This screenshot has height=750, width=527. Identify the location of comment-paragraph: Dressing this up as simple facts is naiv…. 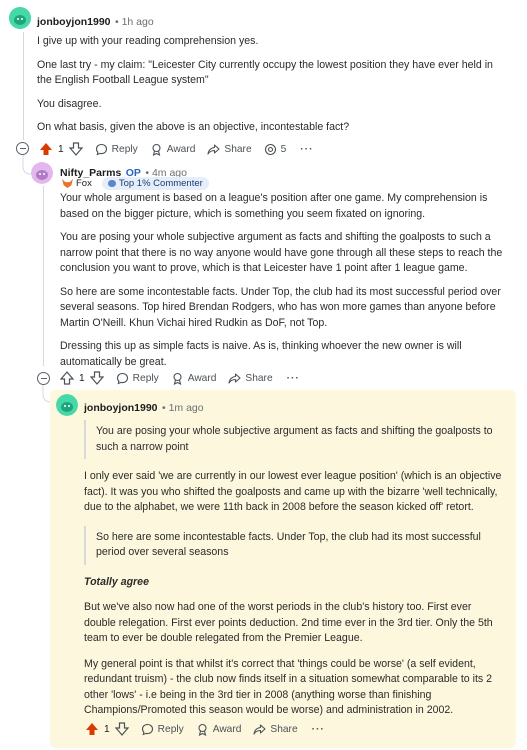
(261, 354).